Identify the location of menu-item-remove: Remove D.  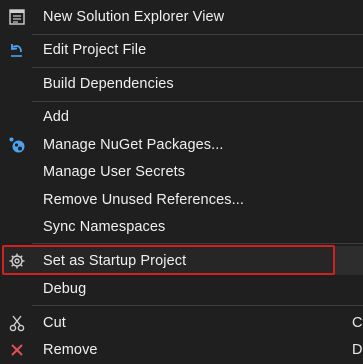
(181, 350).